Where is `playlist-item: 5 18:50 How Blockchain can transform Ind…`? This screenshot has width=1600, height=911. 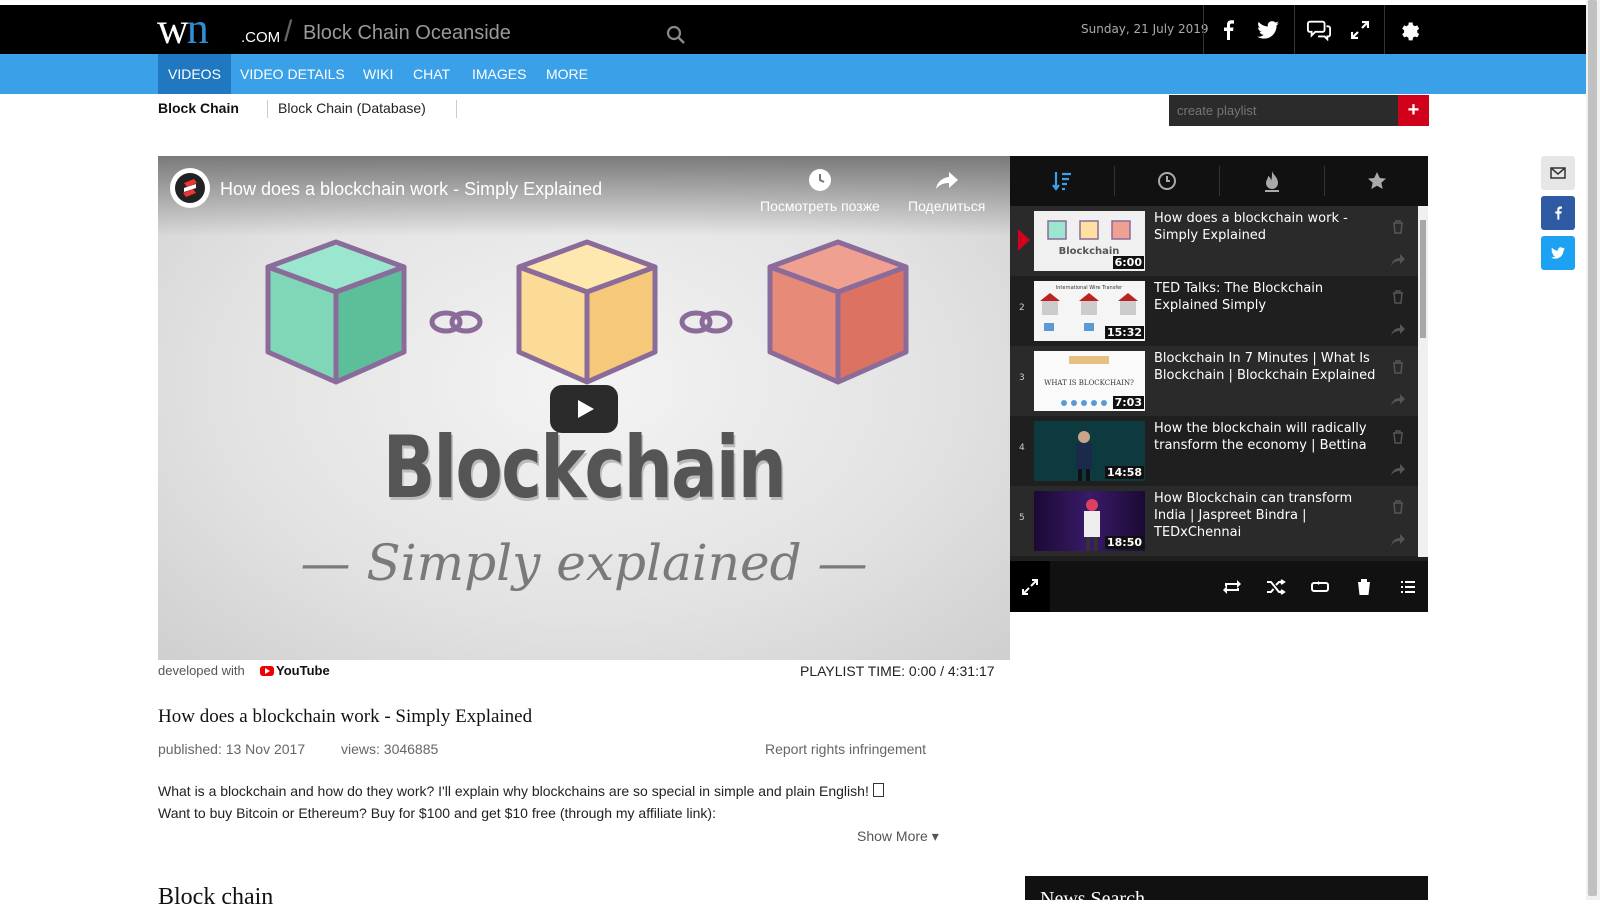 playlist-item: 5 18:50 How Blockchain can transform Ind… is located at coordinates (1214, 521).